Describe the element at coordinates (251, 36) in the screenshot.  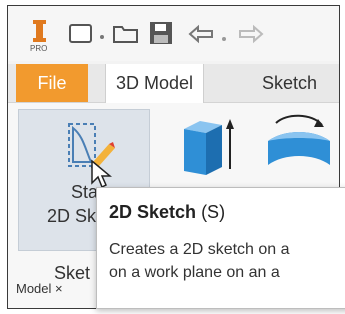
I see `redo-icon` at that location.